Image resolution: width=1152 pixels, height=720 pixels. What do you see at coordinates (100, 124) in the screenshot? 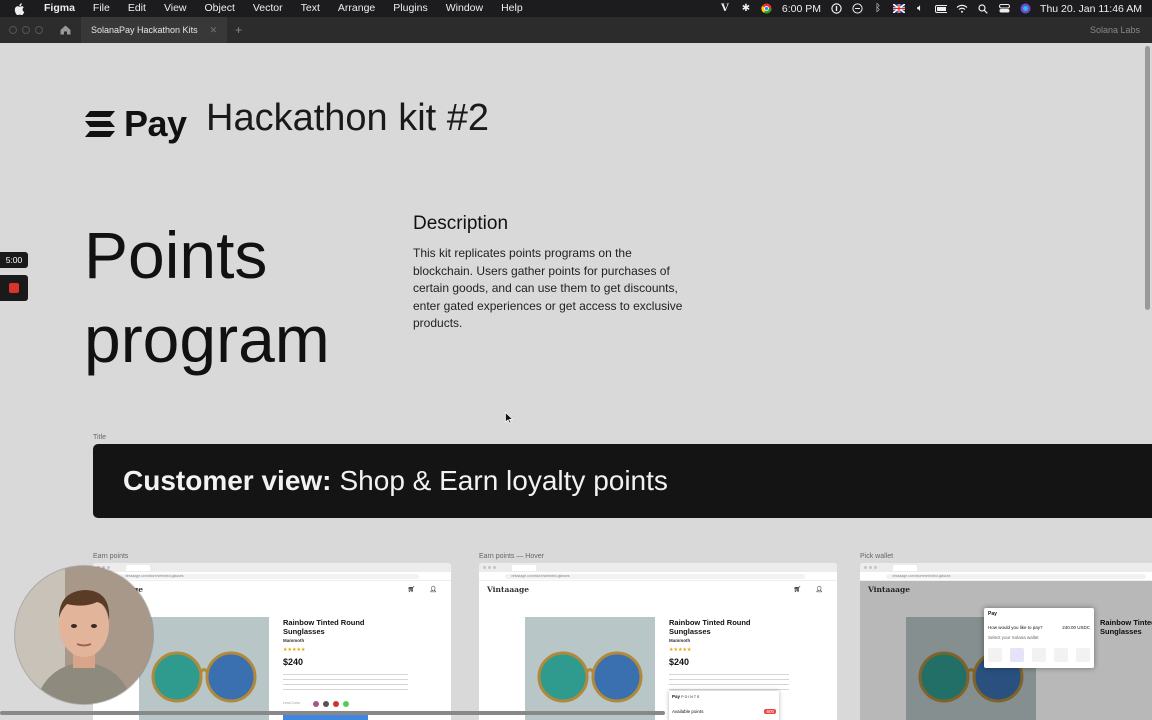
I see `solana-logo-icon` at bounding box center [100, 124].